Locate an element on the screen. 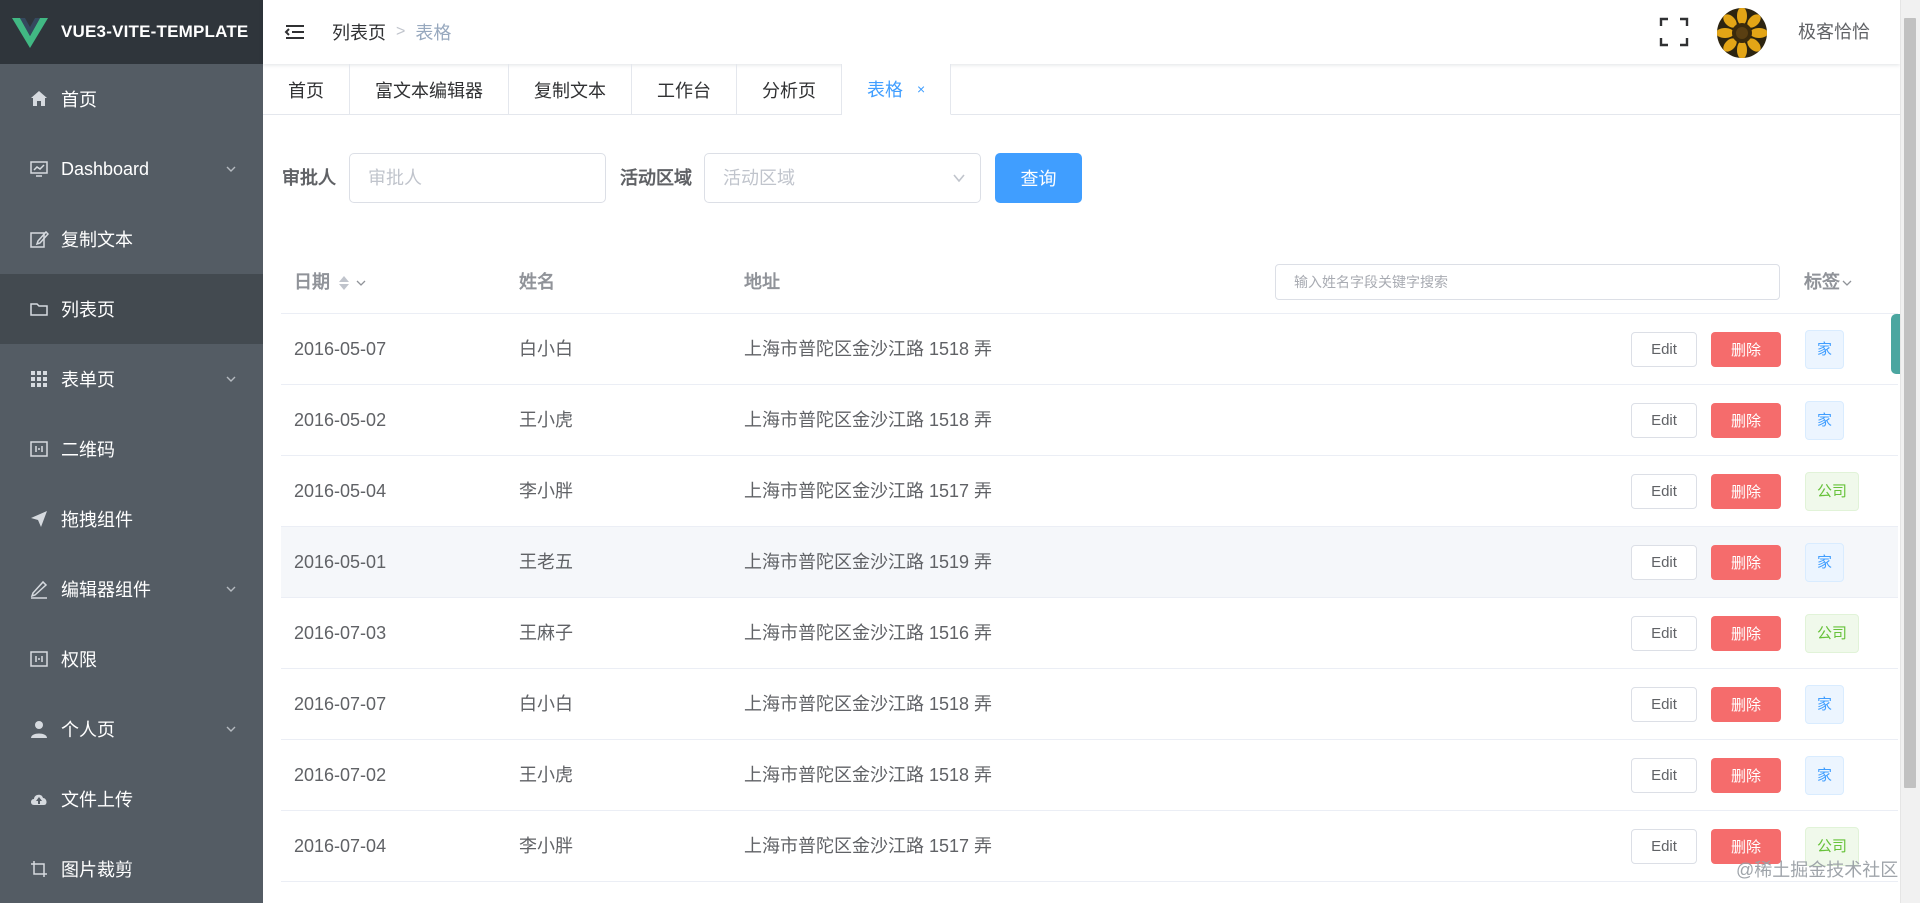  sidebar-item-8: 权限 is located at coordinates (131, 659).